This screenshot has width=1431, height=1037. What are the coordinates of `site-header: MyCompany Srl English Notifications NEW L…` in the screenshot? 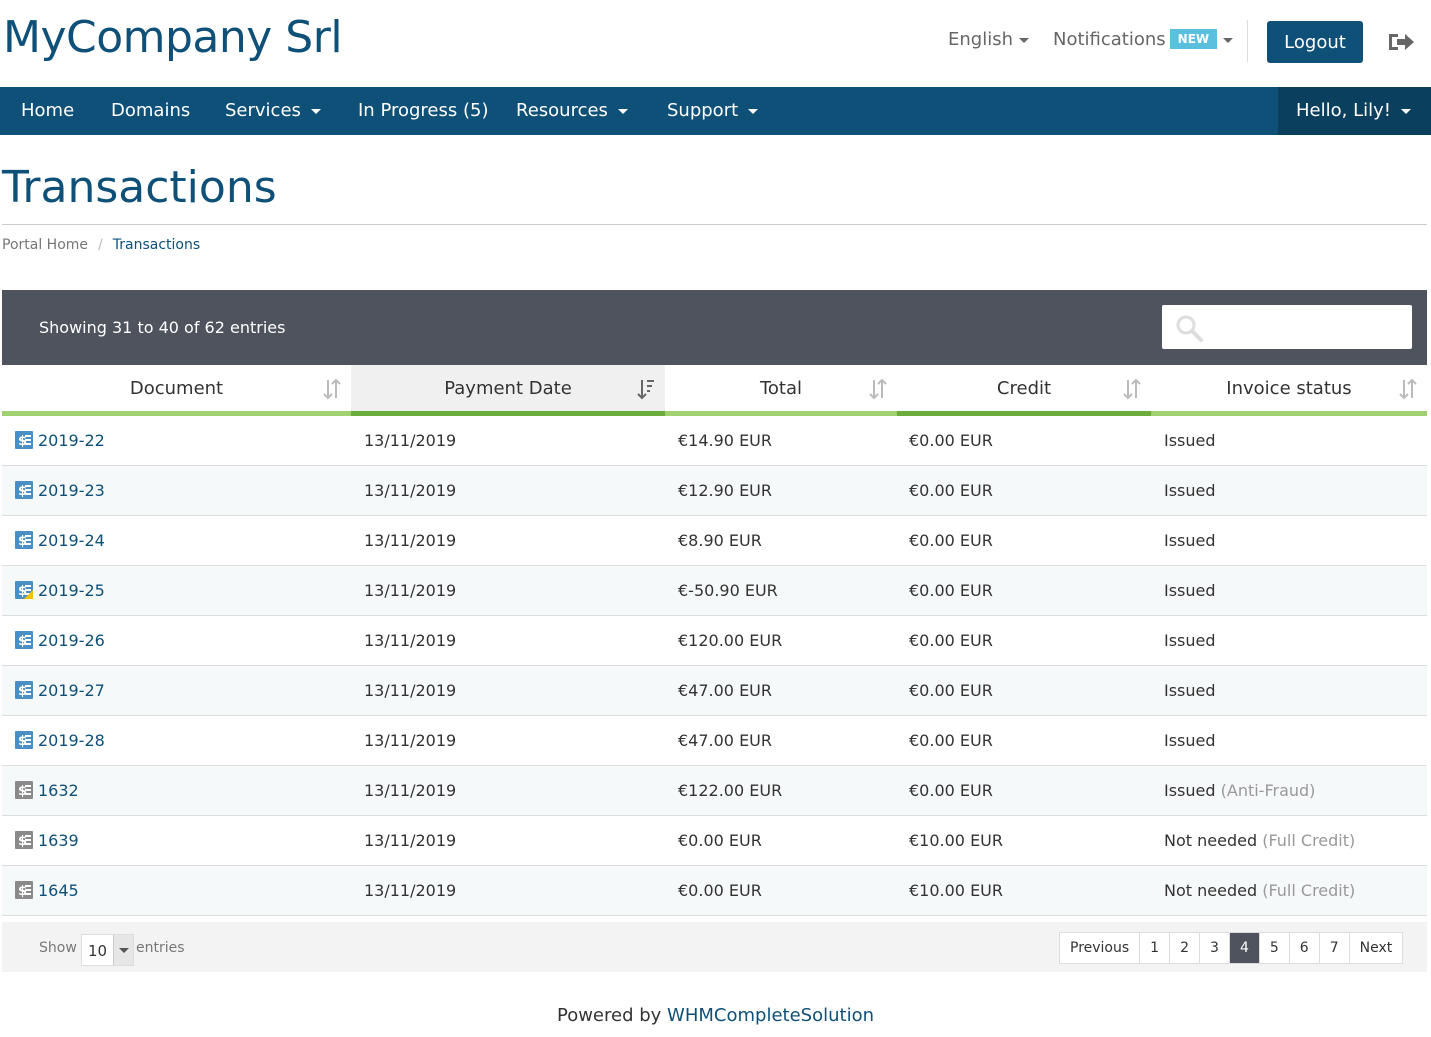 It's located at (715, 43).